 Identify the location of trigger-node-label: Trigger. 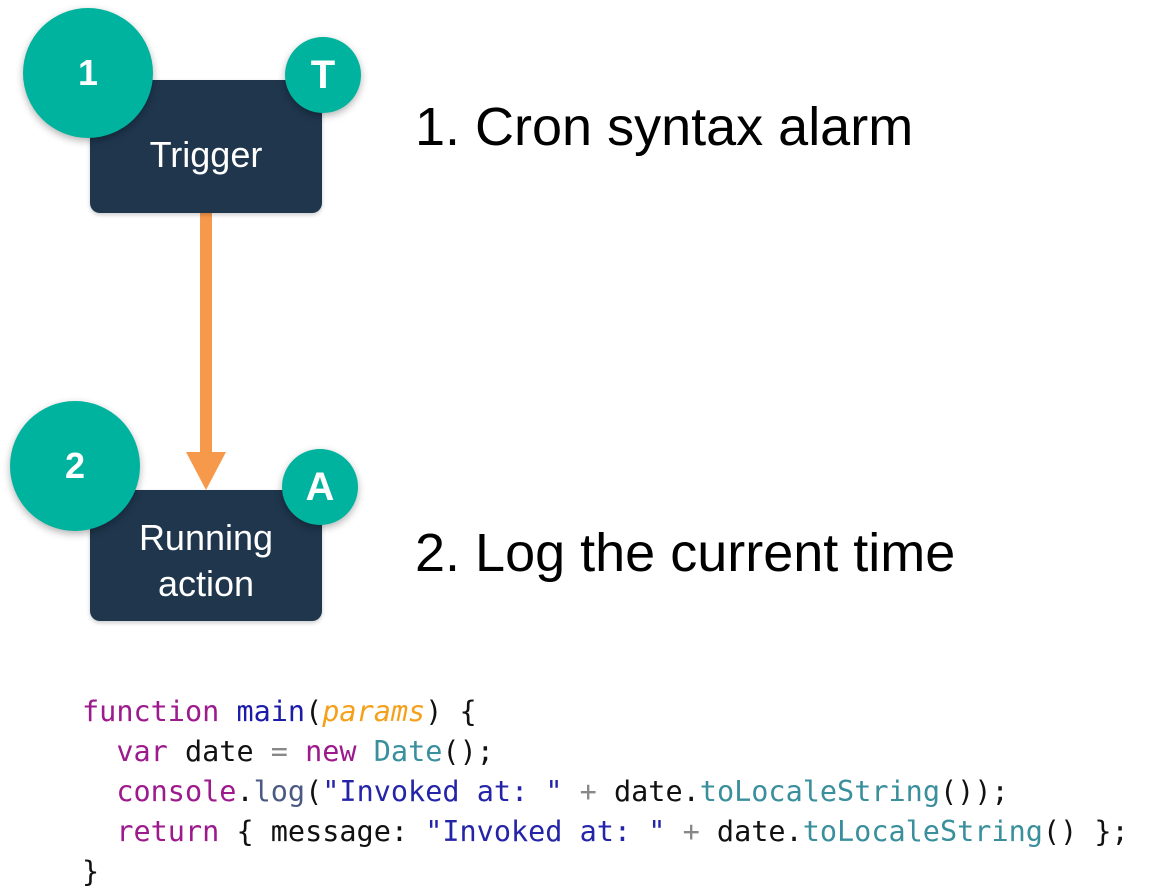
(206, 154).